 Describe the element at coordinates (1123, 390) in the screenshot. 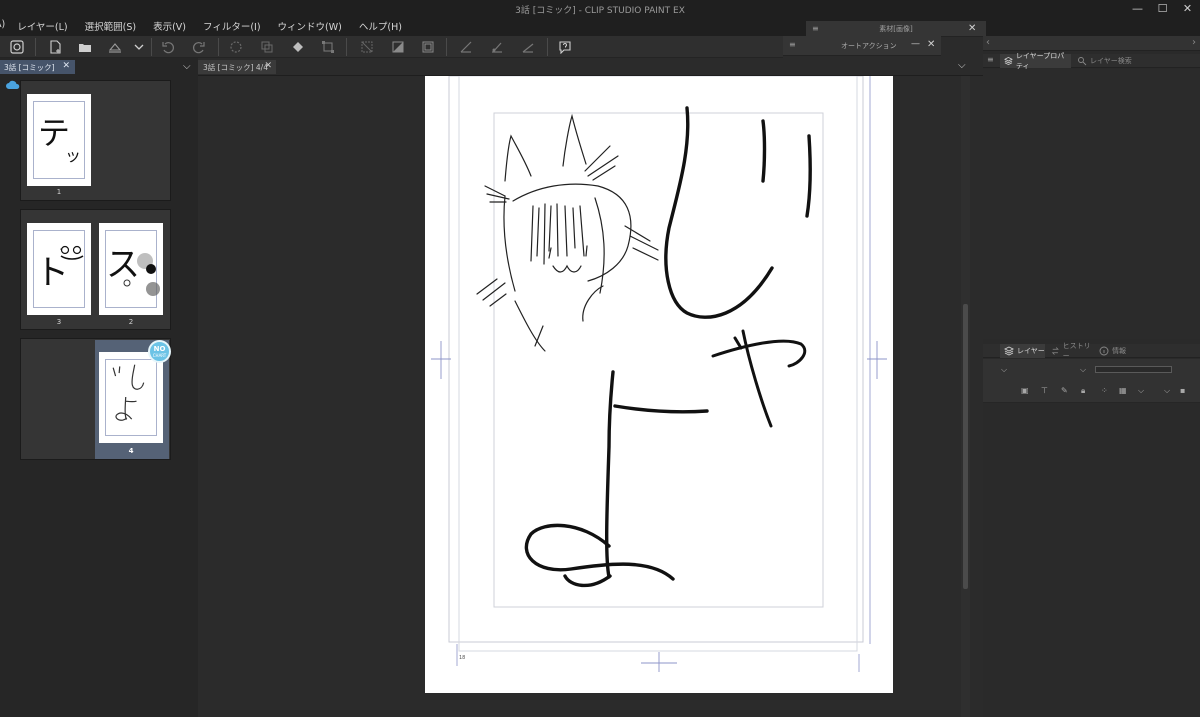

I see `layer-mask-icon: ▦` at that location.